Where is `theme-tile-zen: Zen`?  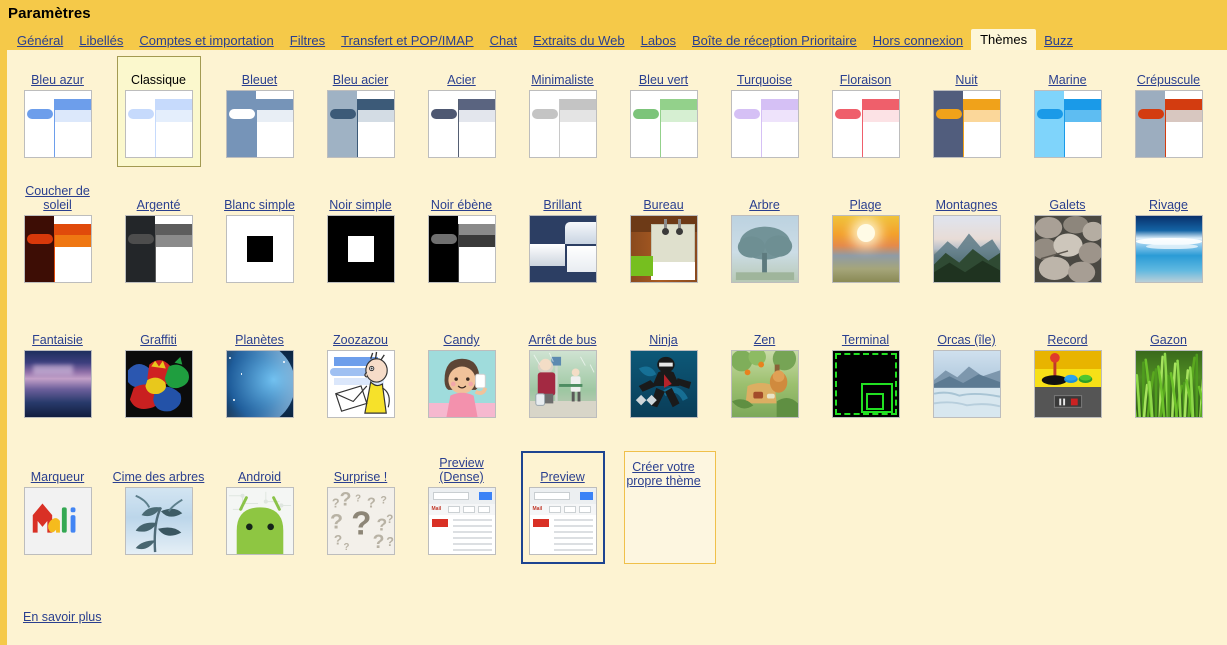
theme-tile-zen: Zen is located at coordinates (764, 385).